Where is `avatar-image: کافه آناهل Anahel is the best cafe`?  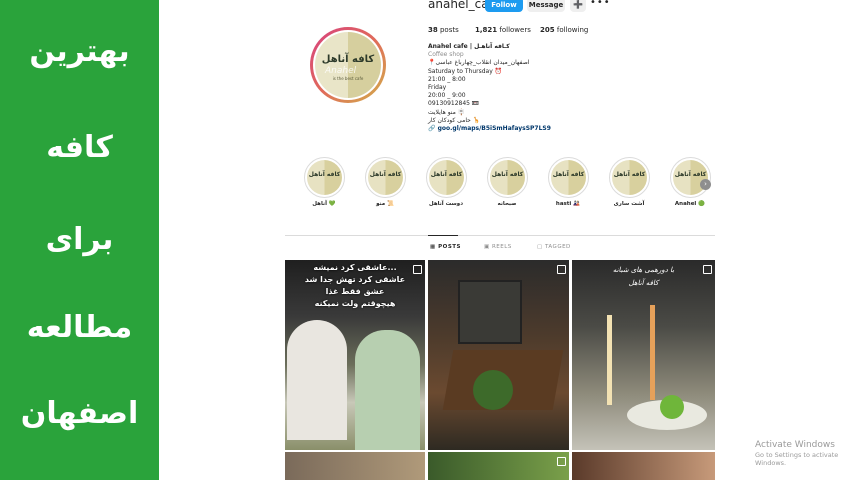
avatar-image: کافه آناهل Anahel is the best cafe is located at coordinates (348, 65).